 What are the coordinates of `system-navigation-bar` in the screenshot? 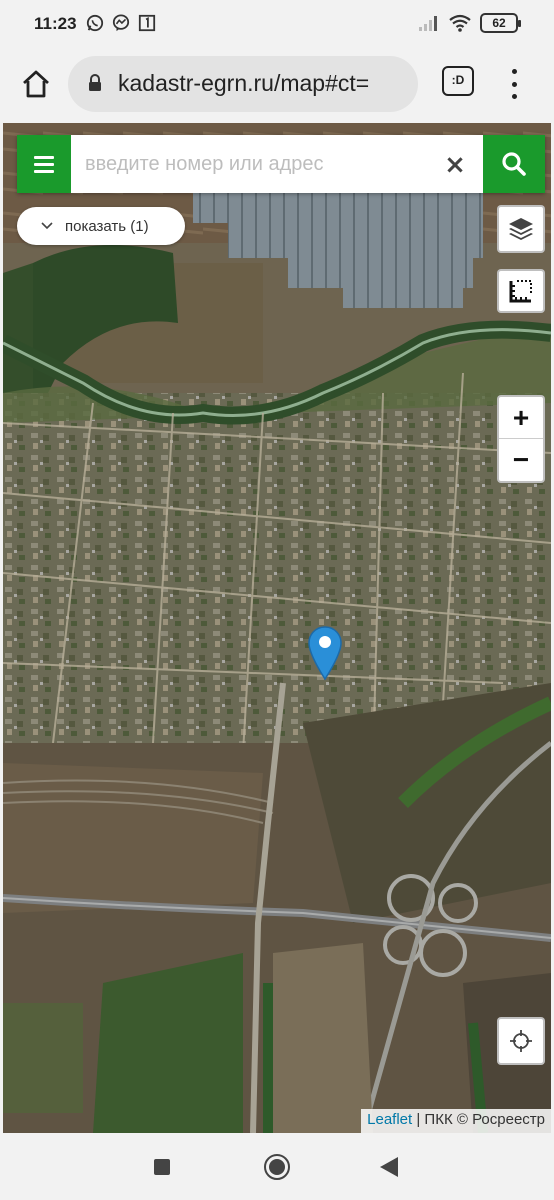 It's located at (277, 1168).